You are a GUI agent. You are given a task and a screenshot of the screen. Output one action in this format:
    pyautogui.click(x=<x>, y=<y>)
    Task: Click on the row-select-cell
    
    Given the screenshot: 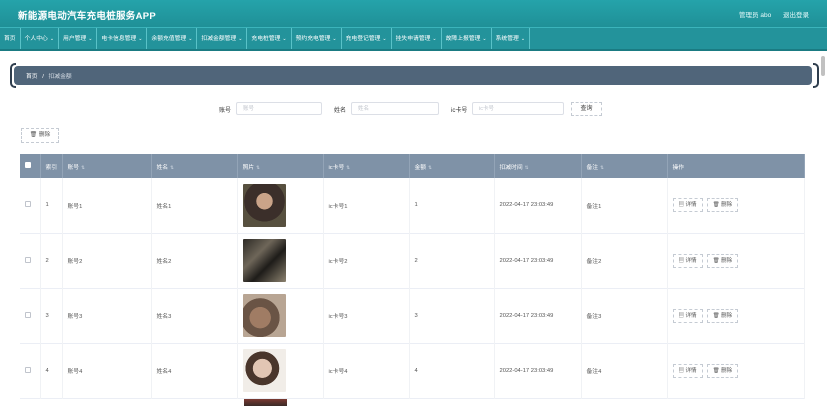 What is the action you would take?
    pyautogui.click(x=30, y=315)
    